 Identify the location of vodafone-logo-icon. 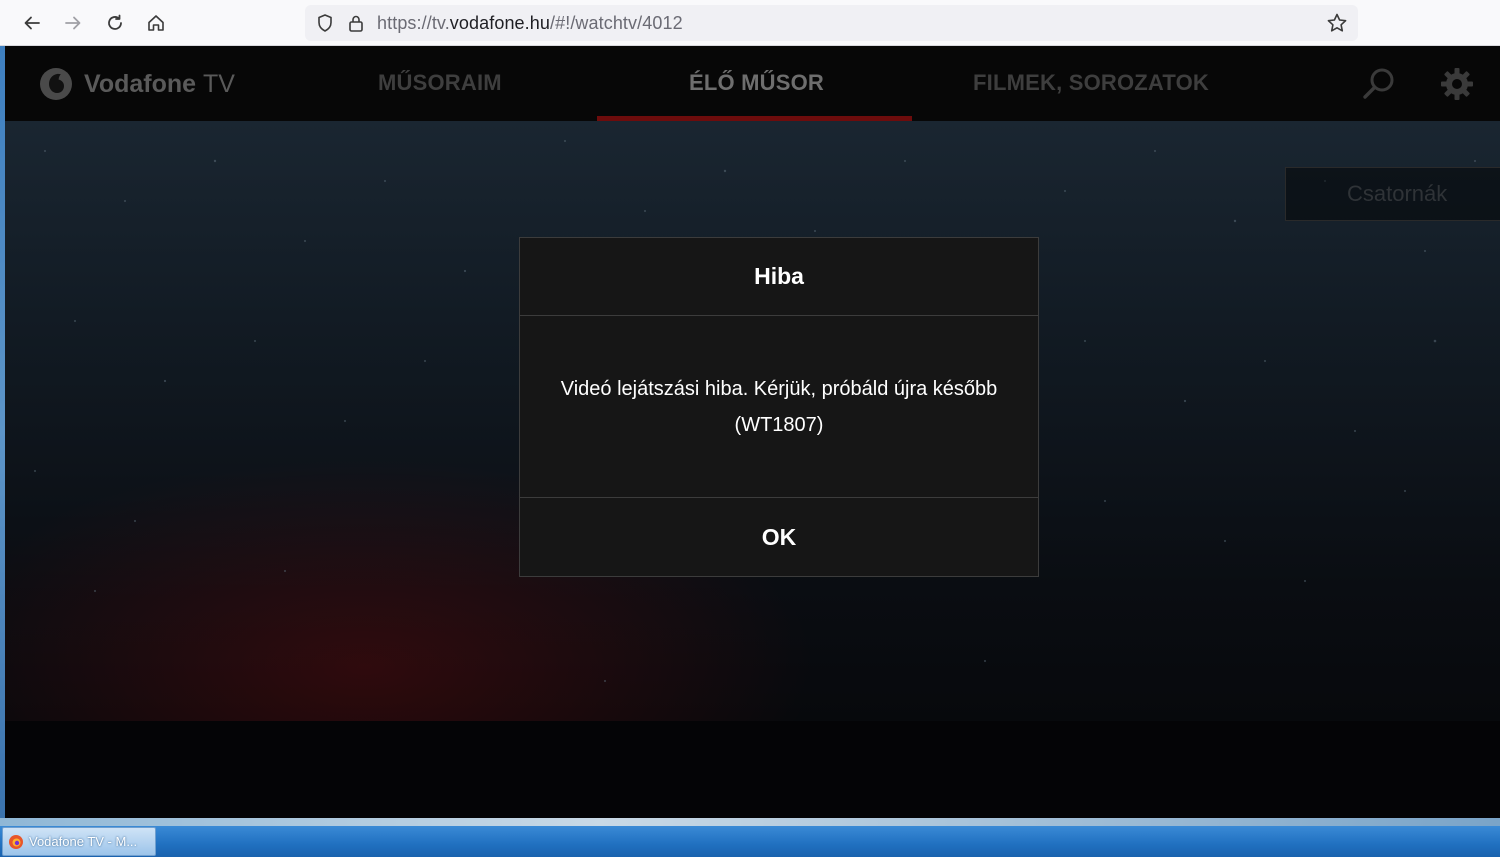
(56, 84).